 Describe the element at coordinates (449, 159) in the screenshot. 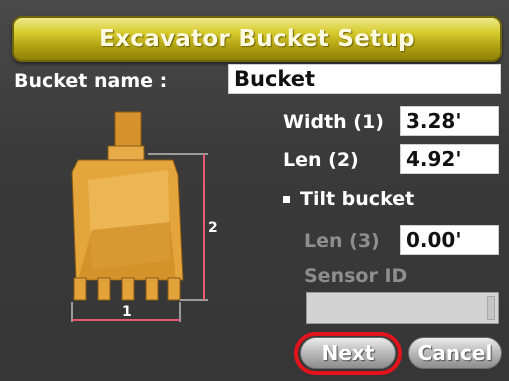

I see `len2-input: 4.92'` at that location.